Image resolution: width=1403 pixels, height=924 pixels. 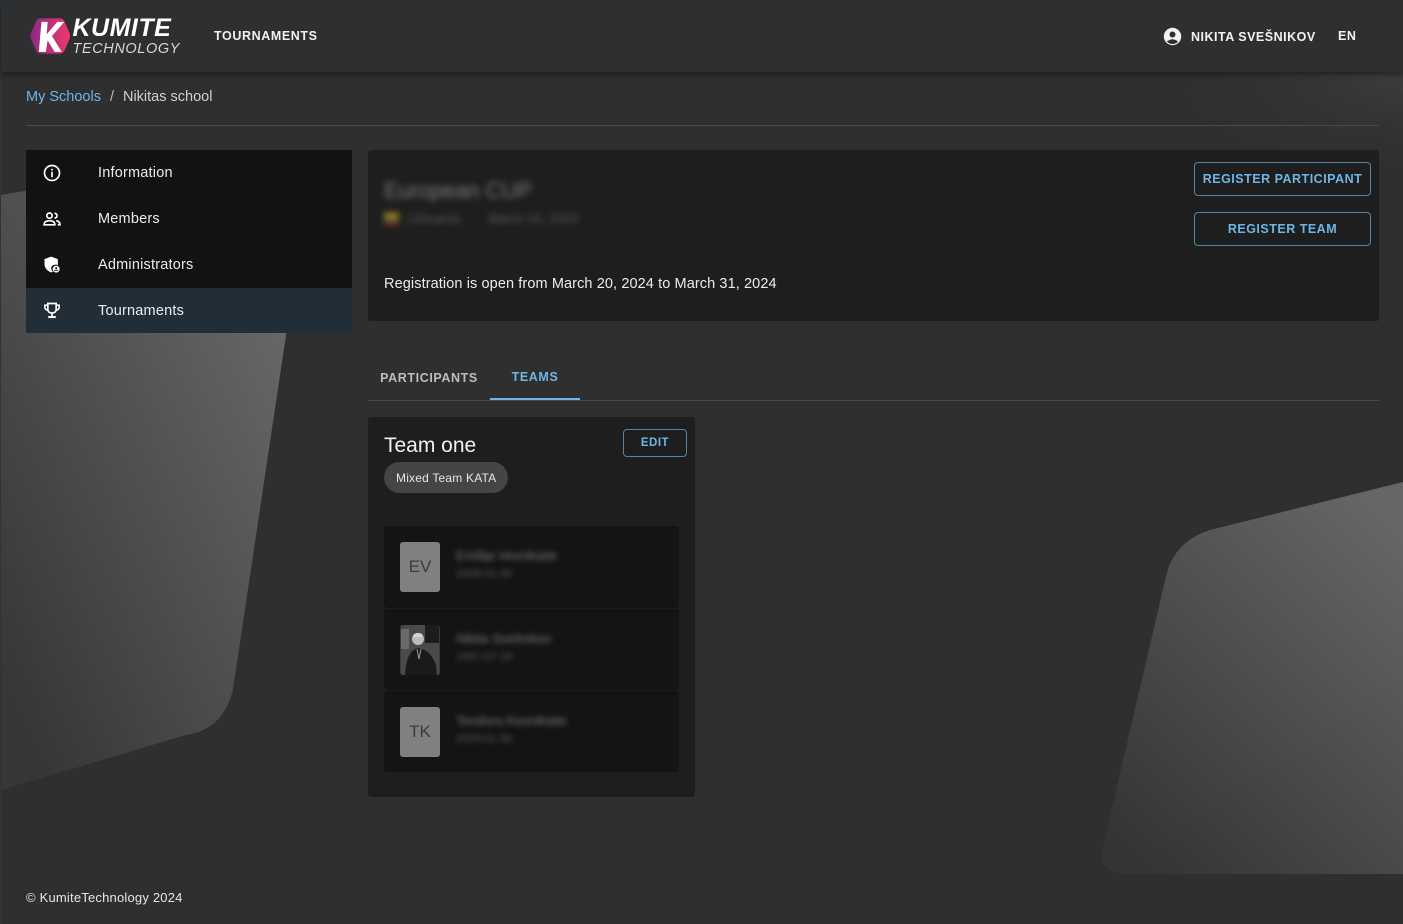 What do you see at coordinates (458, 190) in the screenshot?
I see `tournament-title: European CUP` at bounding box center [458, 190].